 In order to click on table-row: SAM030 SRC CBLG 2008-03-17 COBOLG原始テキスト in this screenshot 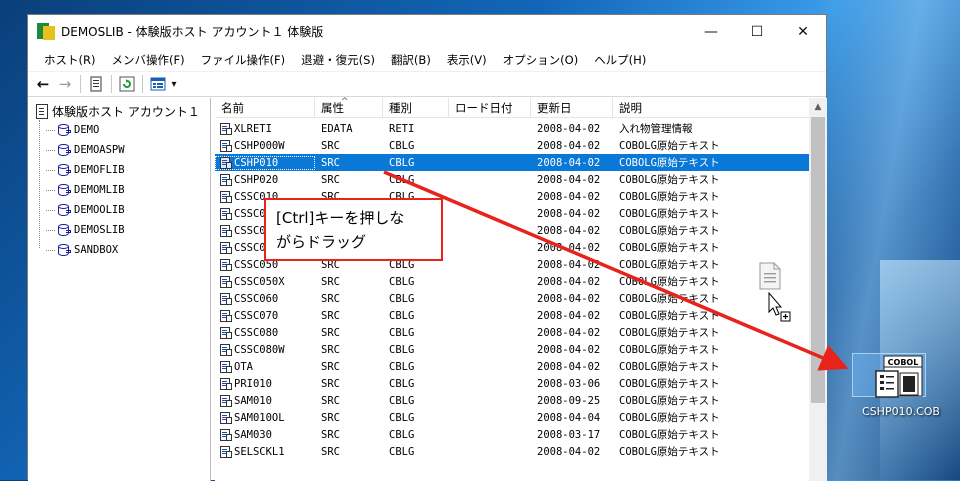, I will do `click(512, 434)`.